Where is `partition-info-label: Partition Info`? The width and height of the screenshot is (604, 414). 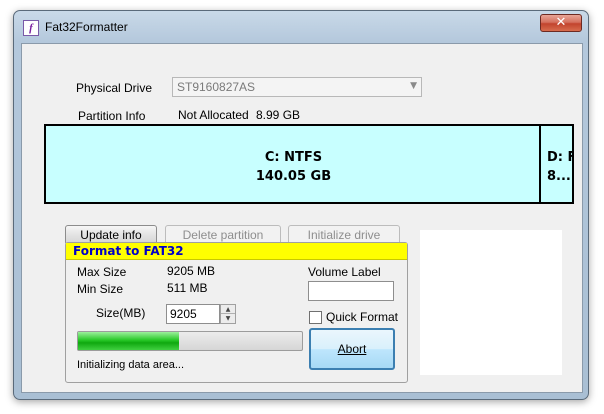 partition-info-label: Partition Info is located at coordinates (112, 116).